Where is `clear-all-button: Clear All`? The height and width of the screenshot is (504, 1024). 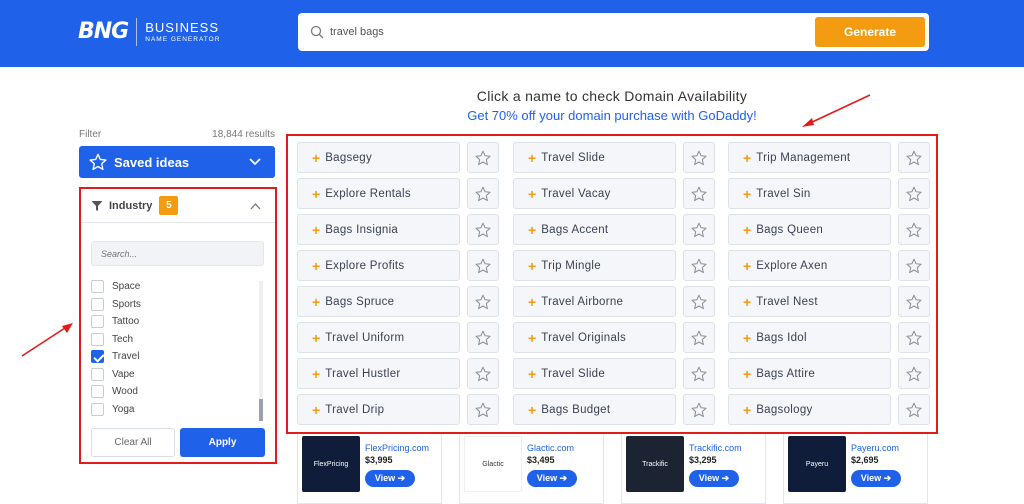 clear-all-button: Clear All is located at coordinates (133, 442).